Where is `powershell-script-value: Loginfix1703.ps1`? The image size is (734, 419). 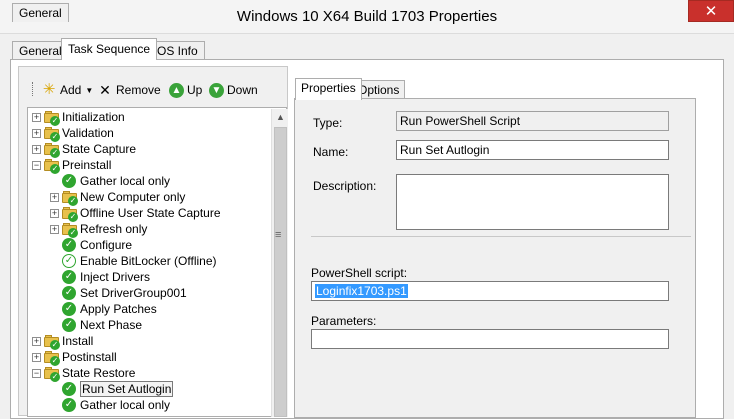 powershell-script-value: Loginfix1703.ps1 is located at coordinates (361, 291).